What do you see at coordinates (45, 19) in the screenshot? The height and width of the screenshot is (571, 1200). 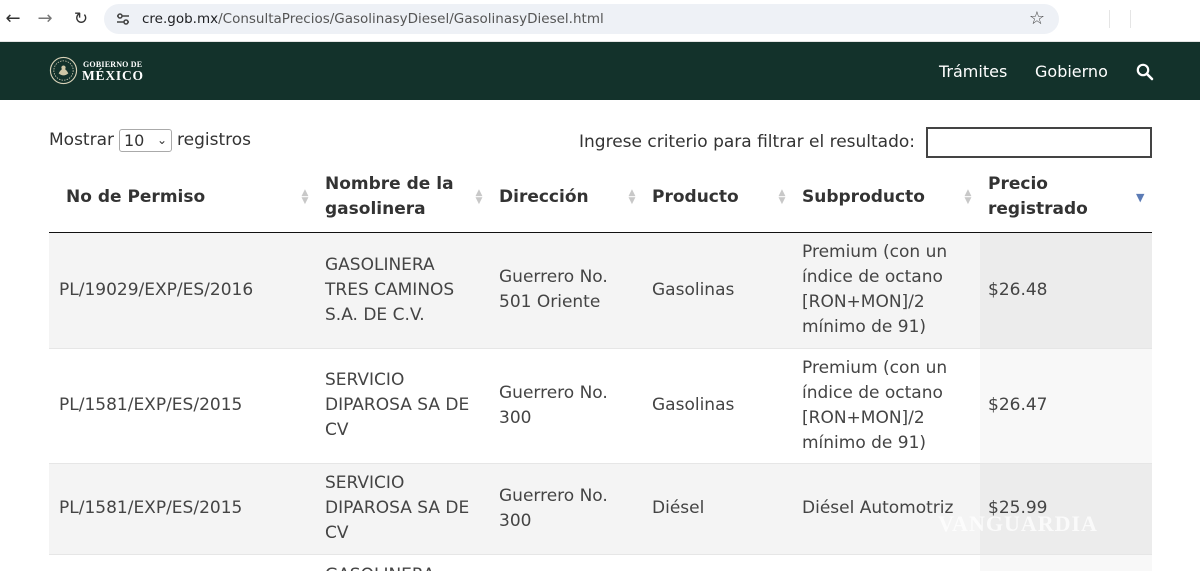 I see `forward-arrow-icon: →` at bounding box center [45, 19].